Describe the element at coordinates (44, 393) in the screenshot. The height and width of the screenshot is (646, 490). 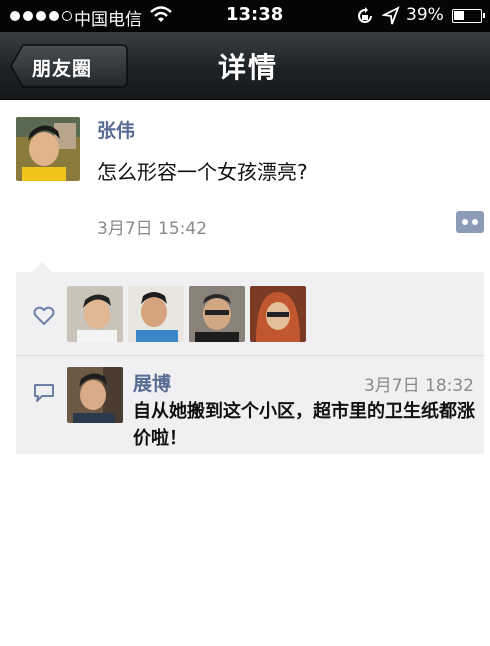
I see `comment-bubble-icon` at that location.